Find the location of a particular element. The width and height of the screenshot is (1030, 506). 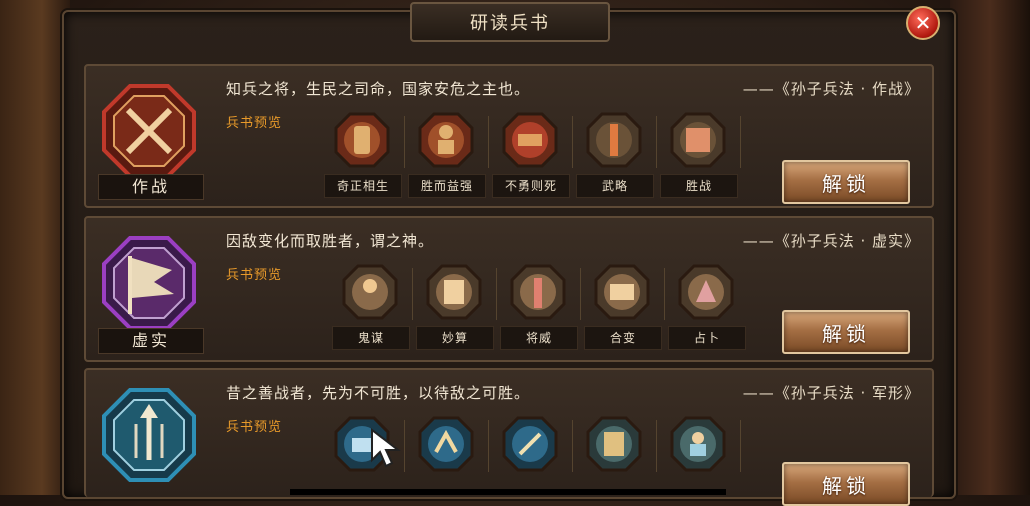

skill-item: 将威 is located at coordinates (539, 307).